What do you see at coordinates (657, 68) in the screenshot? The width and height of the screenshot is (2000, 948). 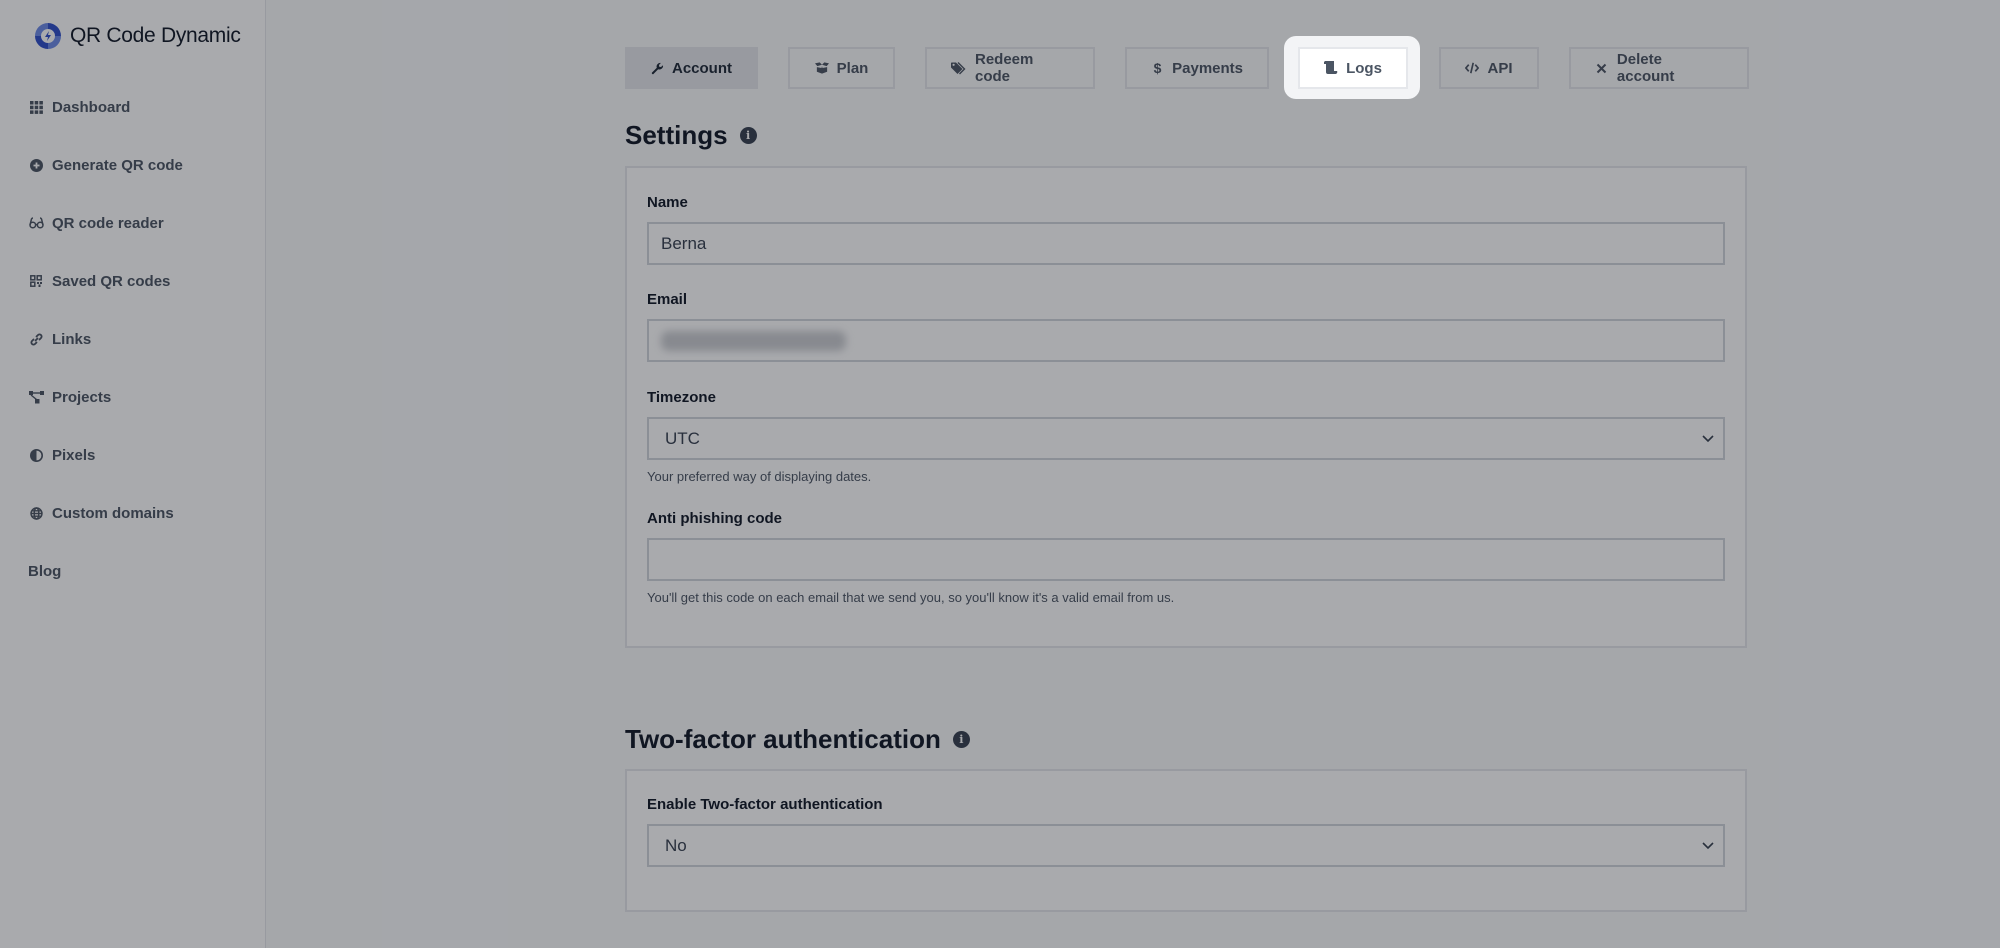 I see `wrench-icon` at bounding box center [657, 68].